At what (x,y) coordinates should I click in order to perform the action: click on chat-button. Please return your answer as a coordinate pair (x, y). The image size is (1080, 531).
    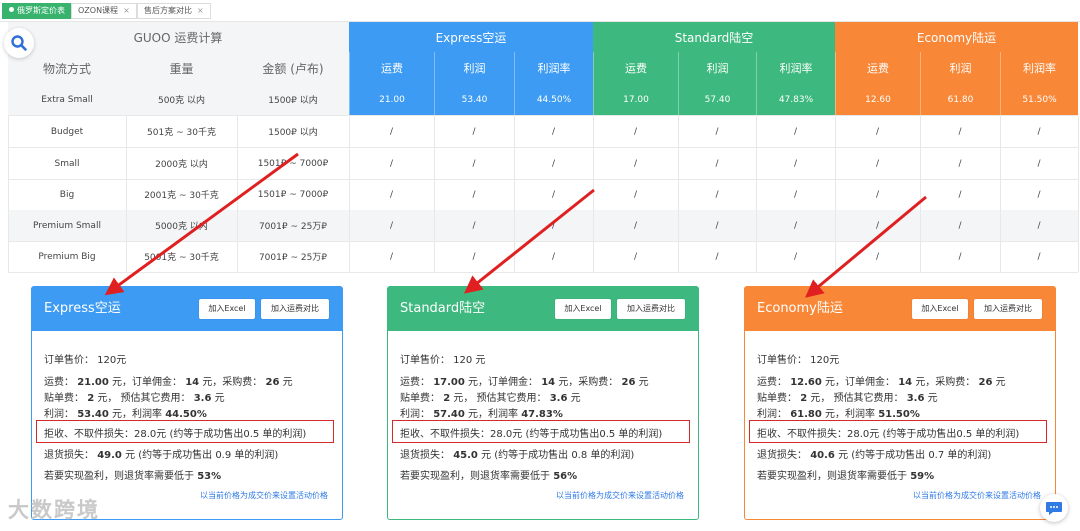
    Looking at the image, I should click on (1054, 508).